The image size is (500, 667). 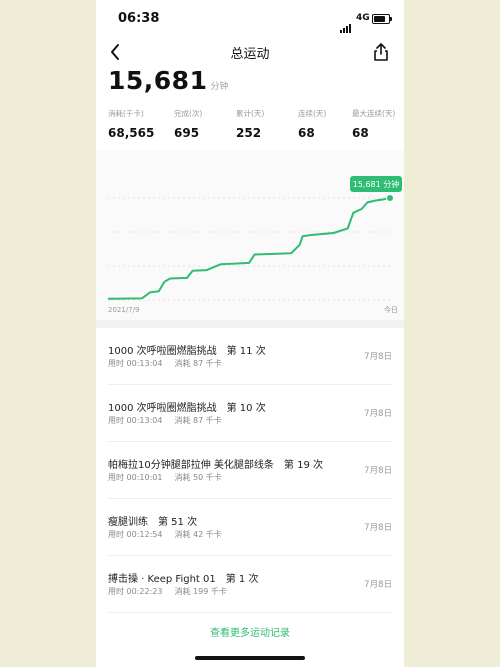 I want to click on record-calories: 消耗 199 千卡, so click(x=200, y=591).